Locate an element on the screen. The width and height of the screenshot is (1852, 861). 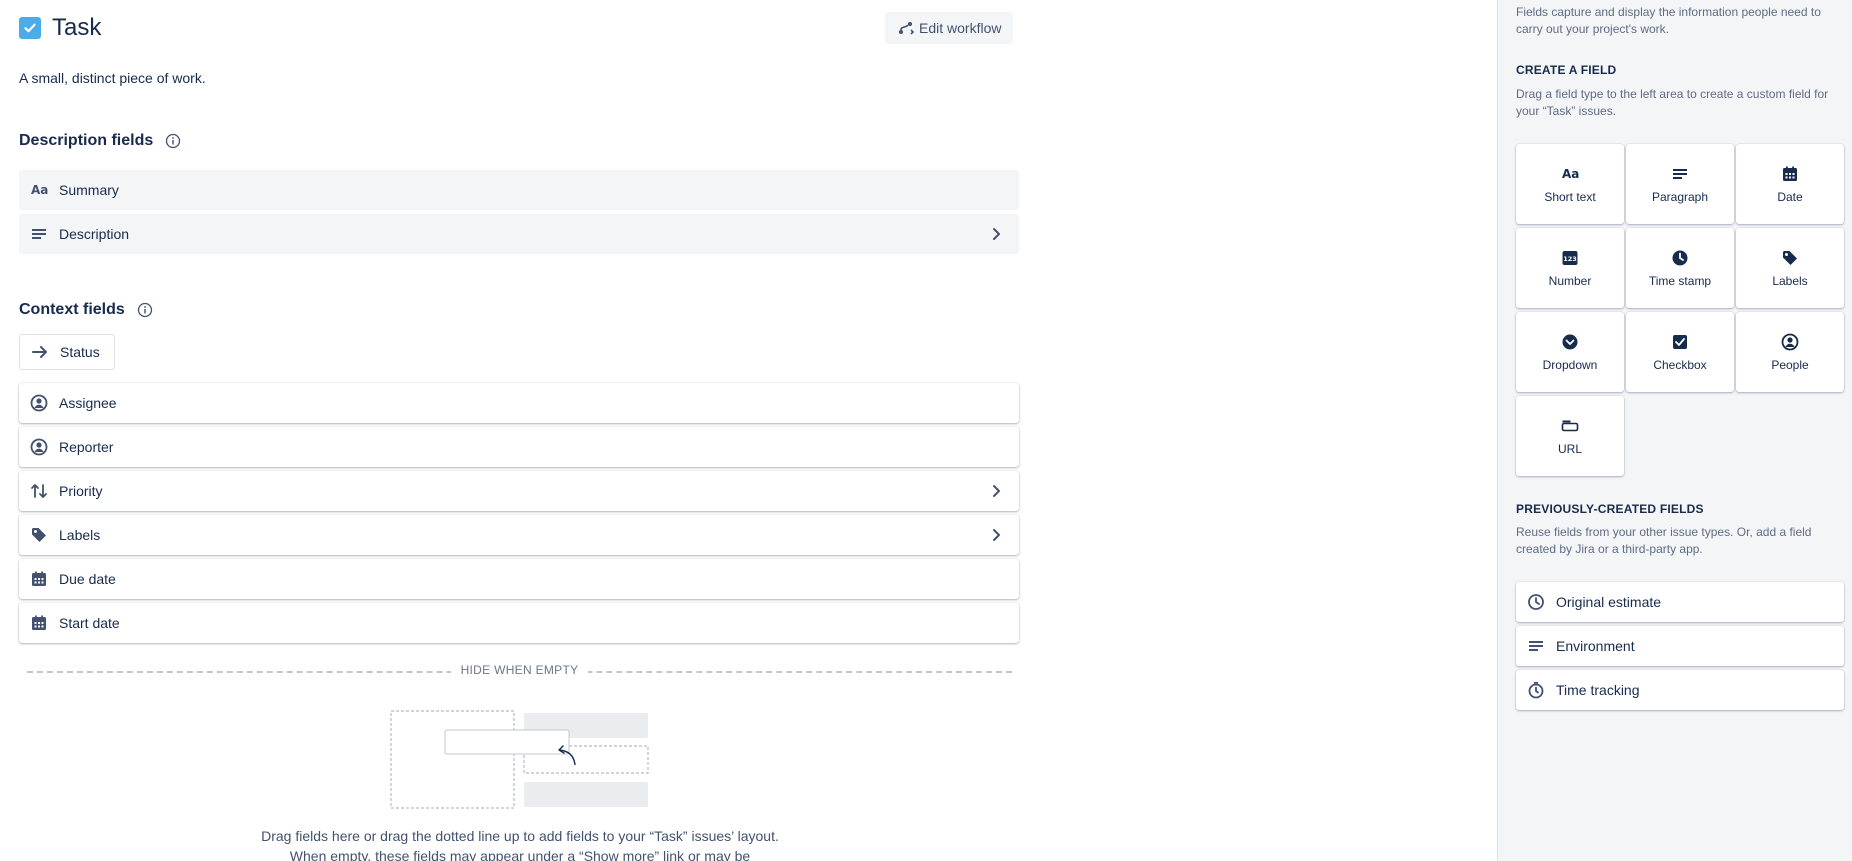
issue-type-header: Task is located at coordinates (60, 28).